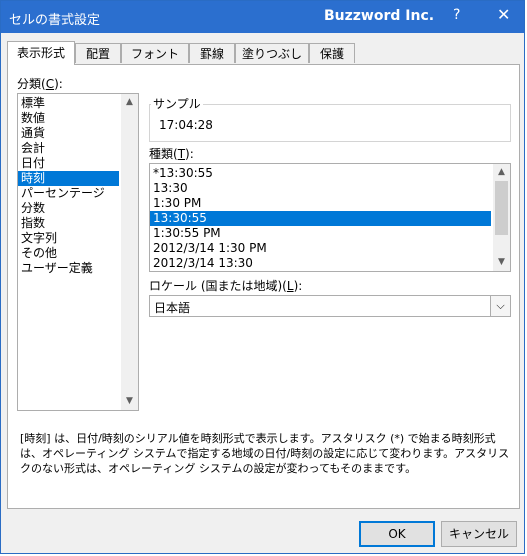 This screenshot has height=556, width=527. What do you see at coordinates (172, 308) in the screenshot?
I see `locale-value: 日本語` at bounding box center [172, 308].